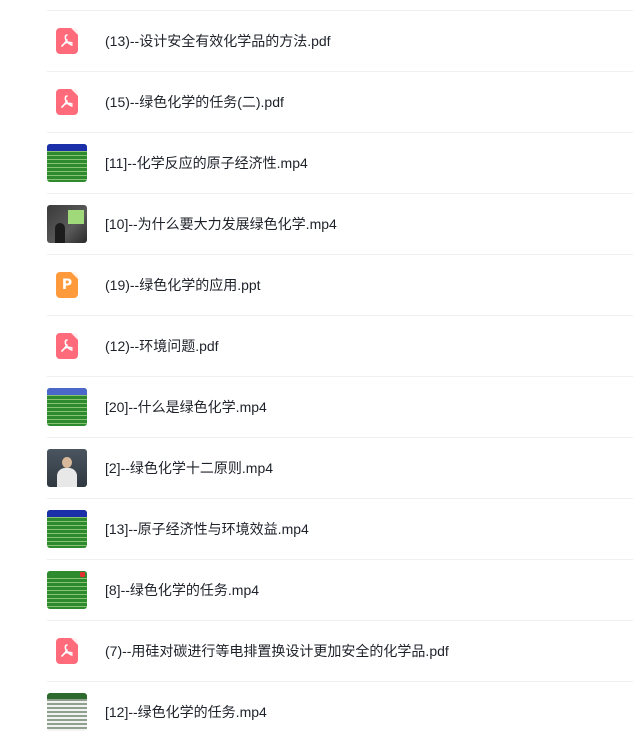 The height and width of the screenshot is (743, 633). What do you see at coordinates (206, 163) in the screenshot?
I see `file-name: [11]--化学反应的原子经济性.mp4` at bounding box center [206, 163].